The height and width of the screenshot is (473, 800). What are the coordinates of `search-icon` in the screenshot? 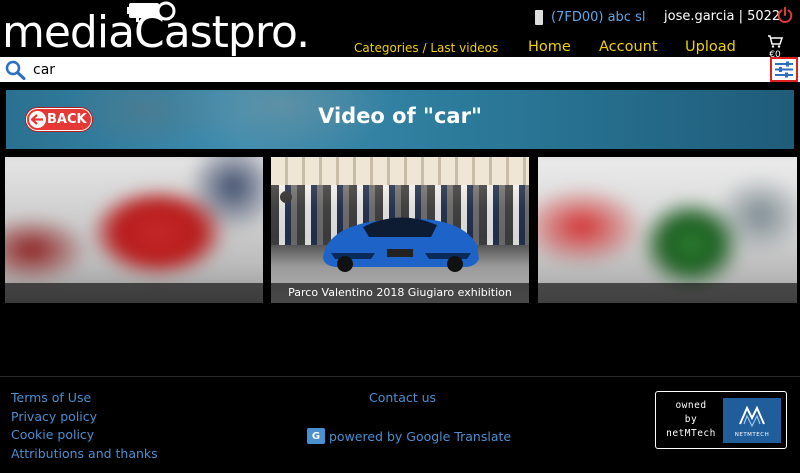 It's located at (16, 70).